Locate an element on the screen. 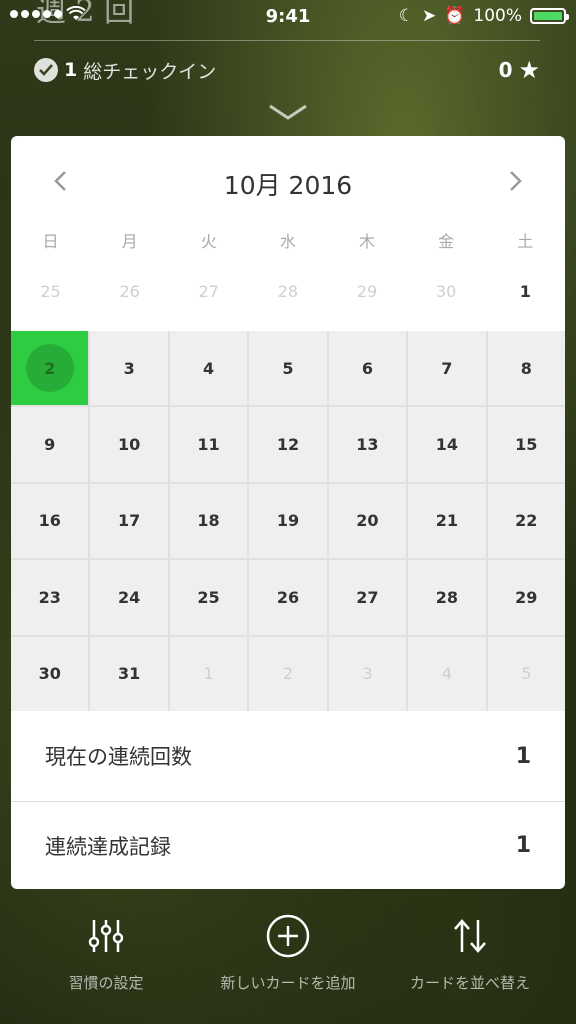 This screenshot has height=1024, width=576. sort-cards-button: カードを並べ替え is located at coordinates (470, 952).